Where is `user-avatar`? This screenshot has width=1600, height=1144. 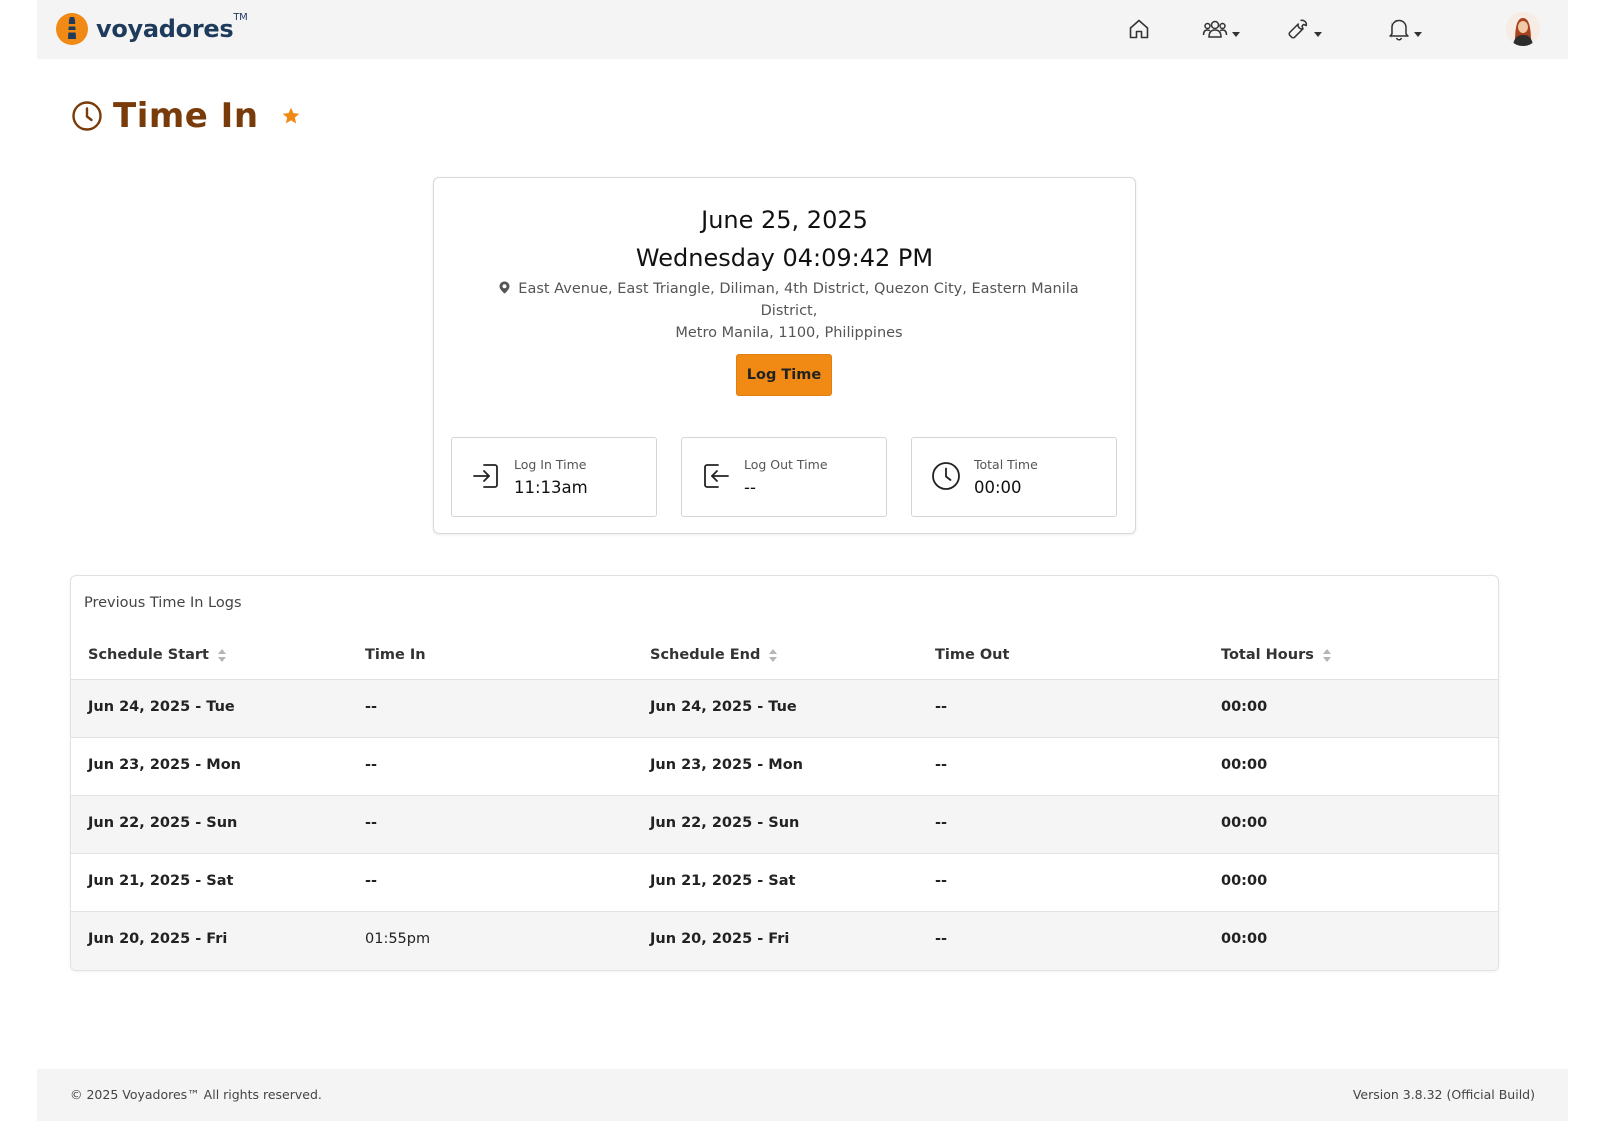
user-avatar is located at coordinates (1523, 29).